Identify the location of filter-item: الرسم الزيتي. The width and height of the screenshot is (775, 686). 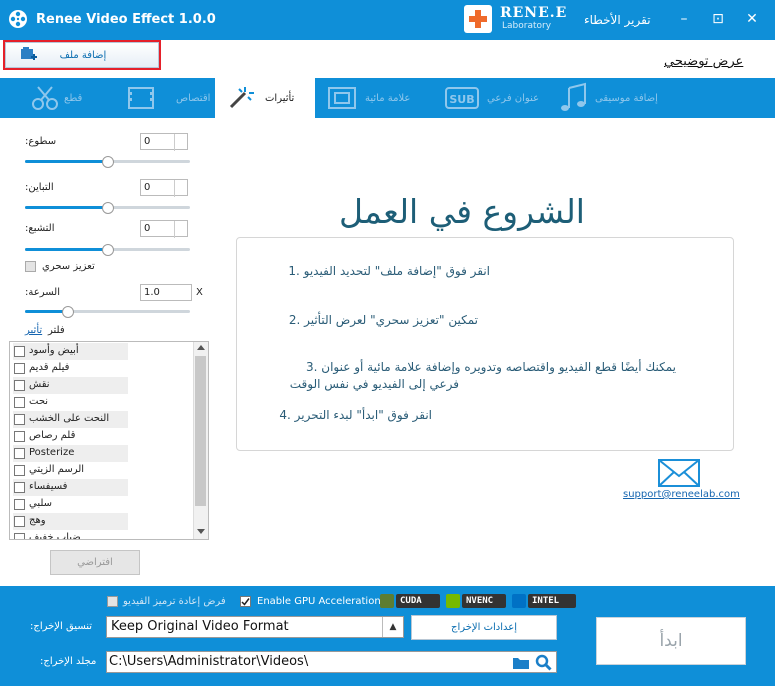
(70, 470).